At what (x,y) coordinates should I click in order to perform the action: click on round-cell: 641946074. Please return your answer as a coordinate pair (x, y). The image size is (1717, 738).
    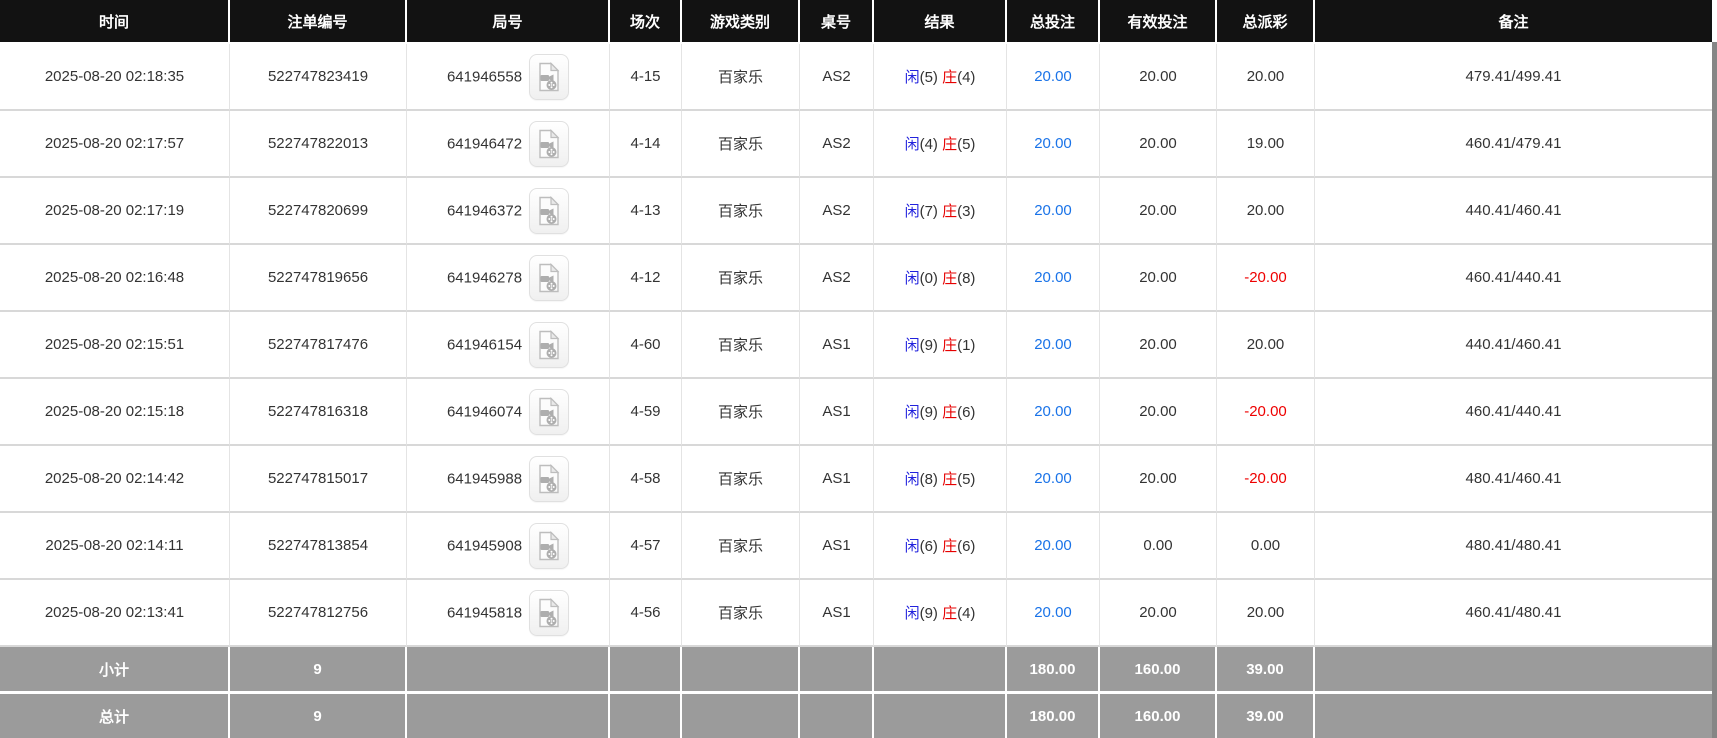
    Looking at the image, I should click on (508, 412).